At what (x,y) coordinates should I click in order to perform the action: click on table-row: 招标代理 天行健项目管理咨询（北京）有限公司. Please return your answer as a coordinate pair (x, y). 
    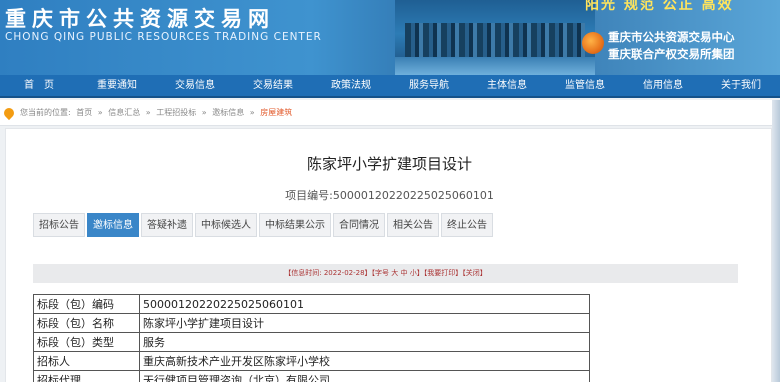
    Looking at the image, I should click on (311, 376).